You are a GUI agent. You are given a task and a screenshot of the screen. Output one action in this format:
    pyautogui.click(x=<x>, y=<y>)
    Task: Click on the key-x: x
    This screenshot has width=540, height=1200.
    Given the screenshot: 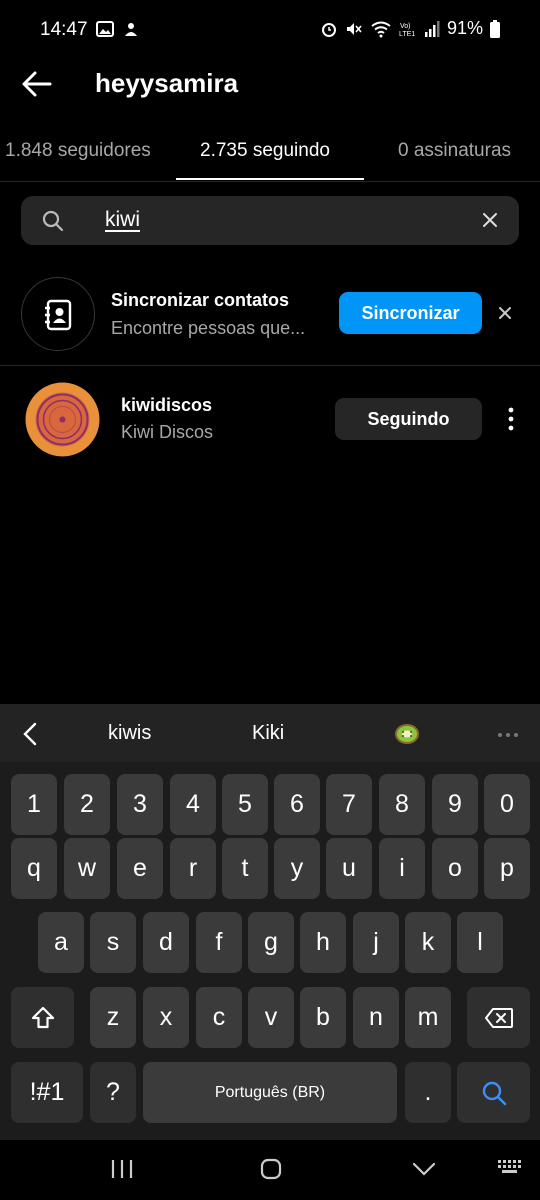 What is the action you would take?
    pyautogui.click(x=166, y=1017)
    